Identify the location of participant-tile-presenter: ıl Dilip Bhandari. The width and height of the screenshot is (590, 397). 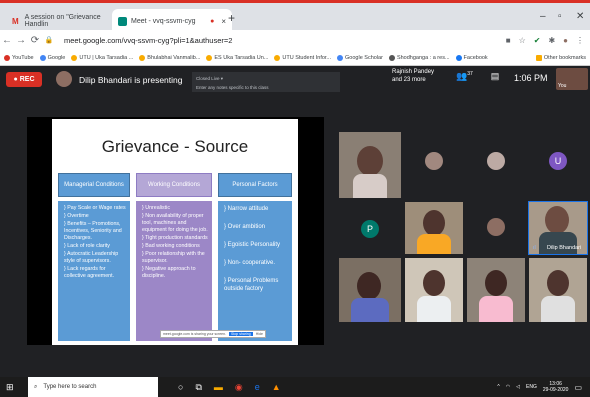
(558, 228).